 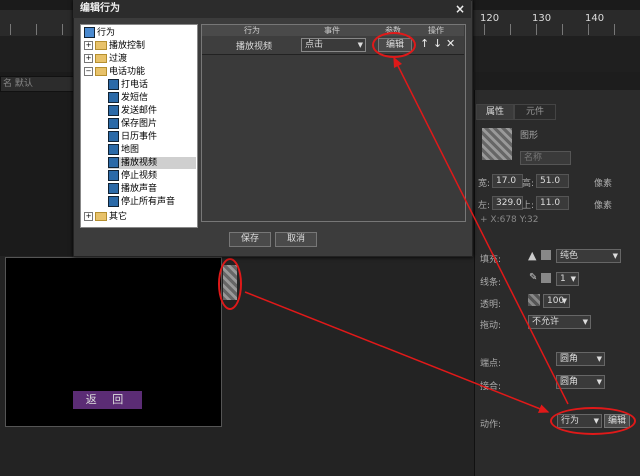 I want to click on arrow-line, so click(x=397, y=352).